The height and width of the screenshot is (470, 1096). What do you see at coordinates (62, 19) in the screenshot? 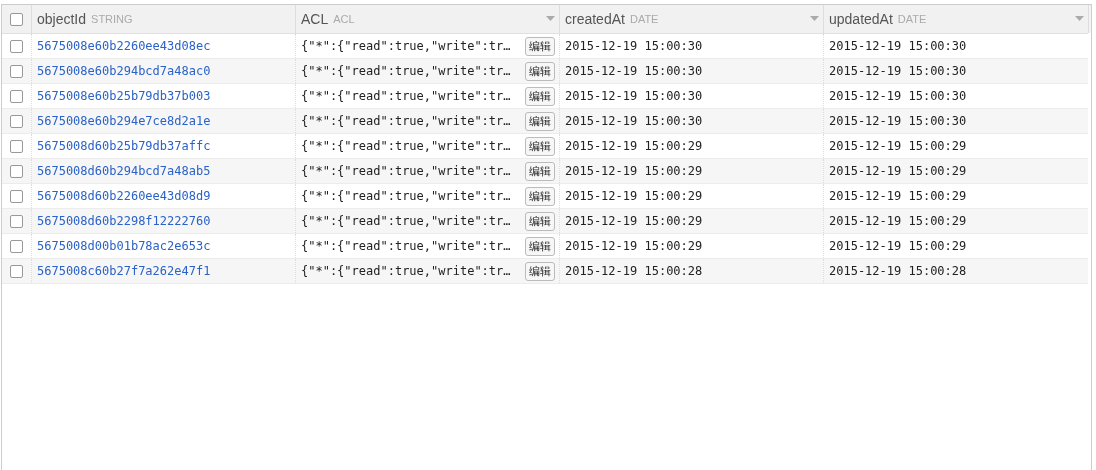
I see `column-name: objectId` at bounding box center [62, 19].